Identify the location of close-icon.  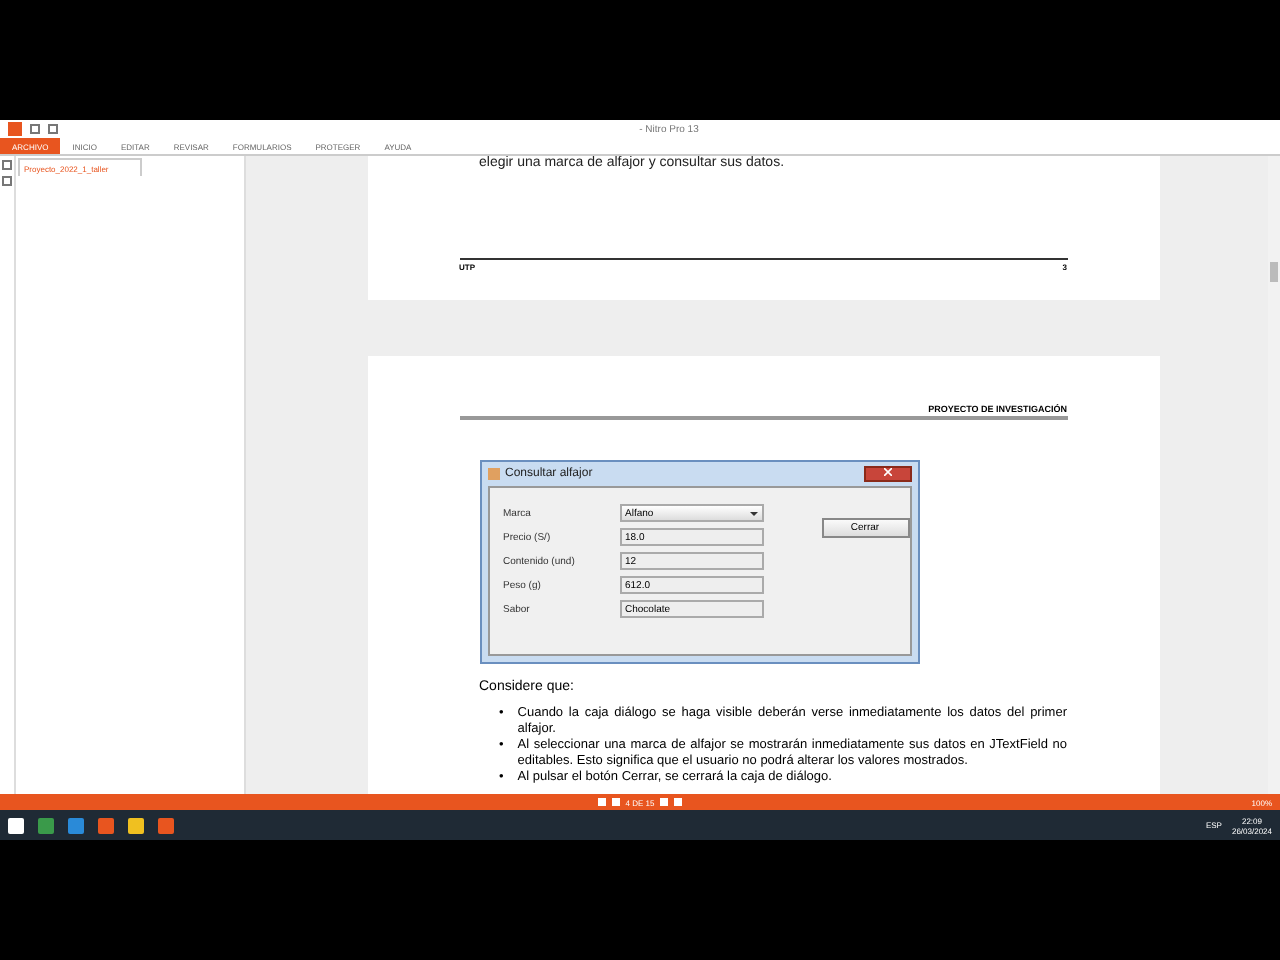
(887, 472).